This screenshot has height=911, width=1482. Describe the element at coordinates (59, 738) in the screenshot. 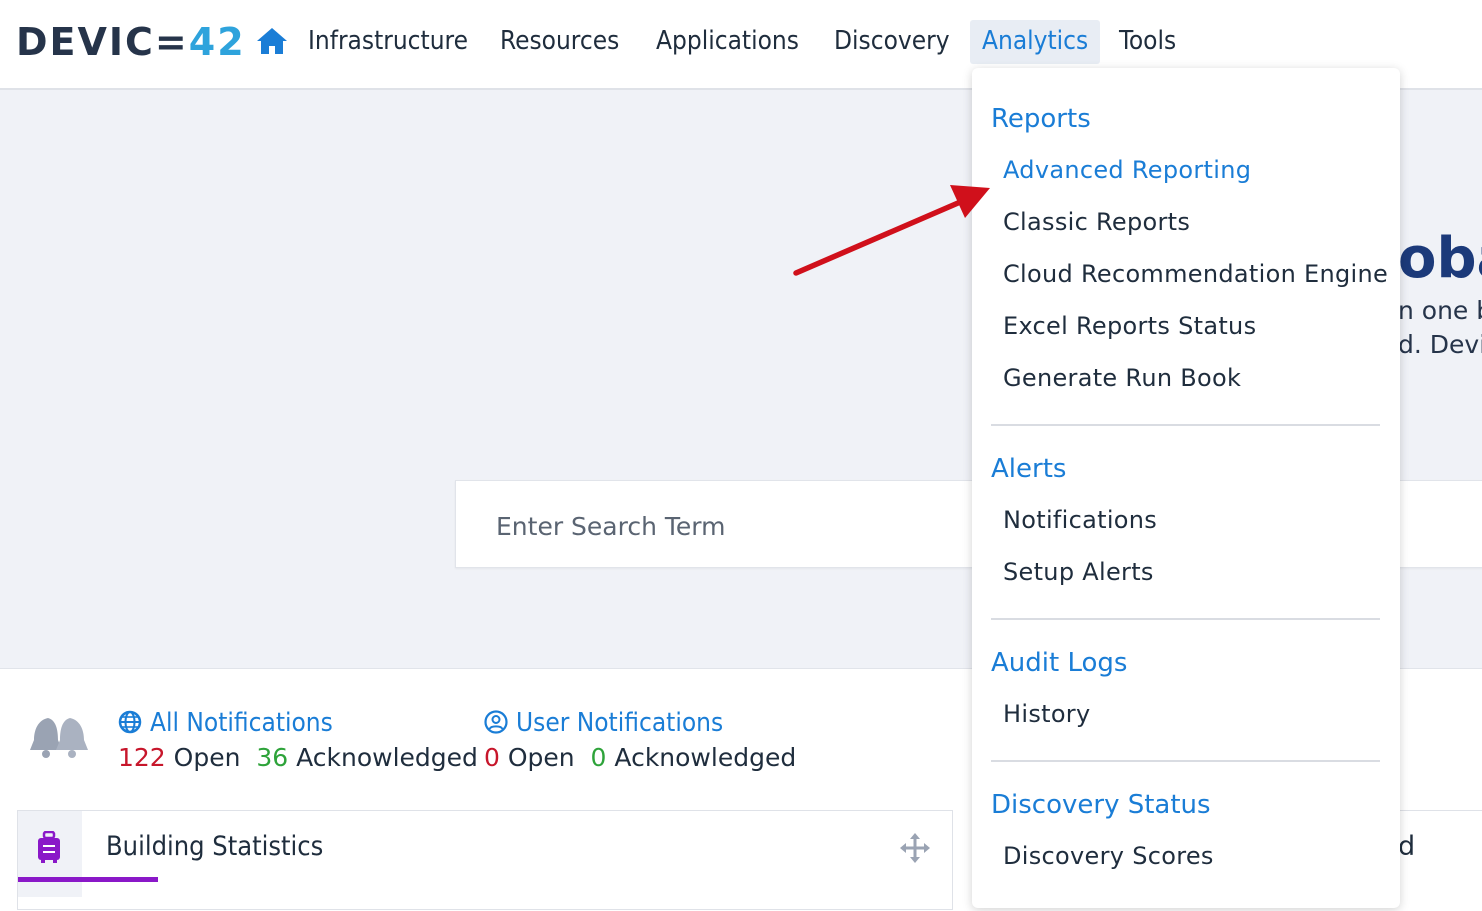

I see `bells-icon` at that location.